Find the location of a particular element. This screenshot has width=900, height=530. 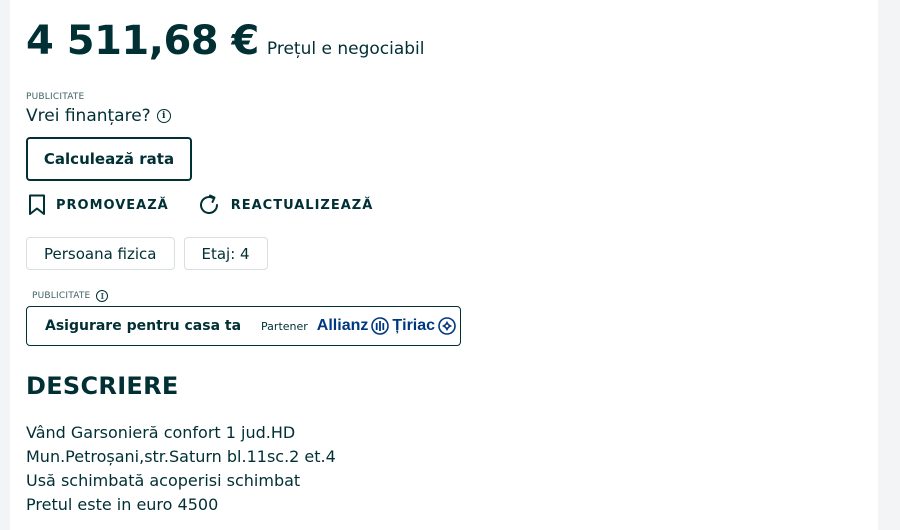

insurance-ad-label-row: PUBLICITATE i is located at coordinates (70, 296).